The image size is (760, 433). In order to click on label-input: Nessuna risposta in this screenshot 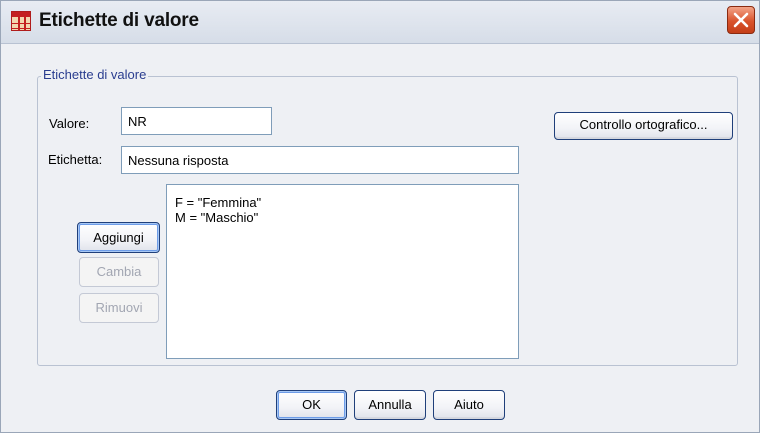, I will do `click(320, 160)`.